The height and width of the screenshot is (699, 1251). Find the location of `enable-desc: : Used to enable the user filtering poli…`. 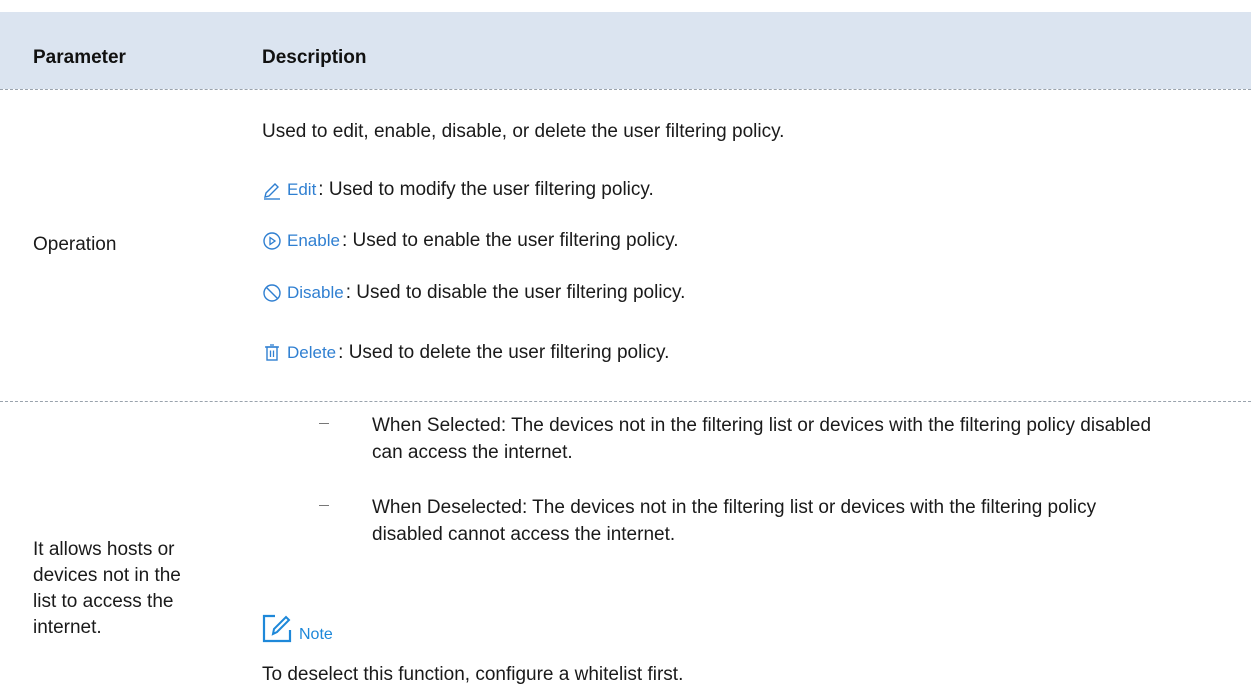

enable-desc: : Used to enable the user filtering poli… is located at coordinates (510, 240).